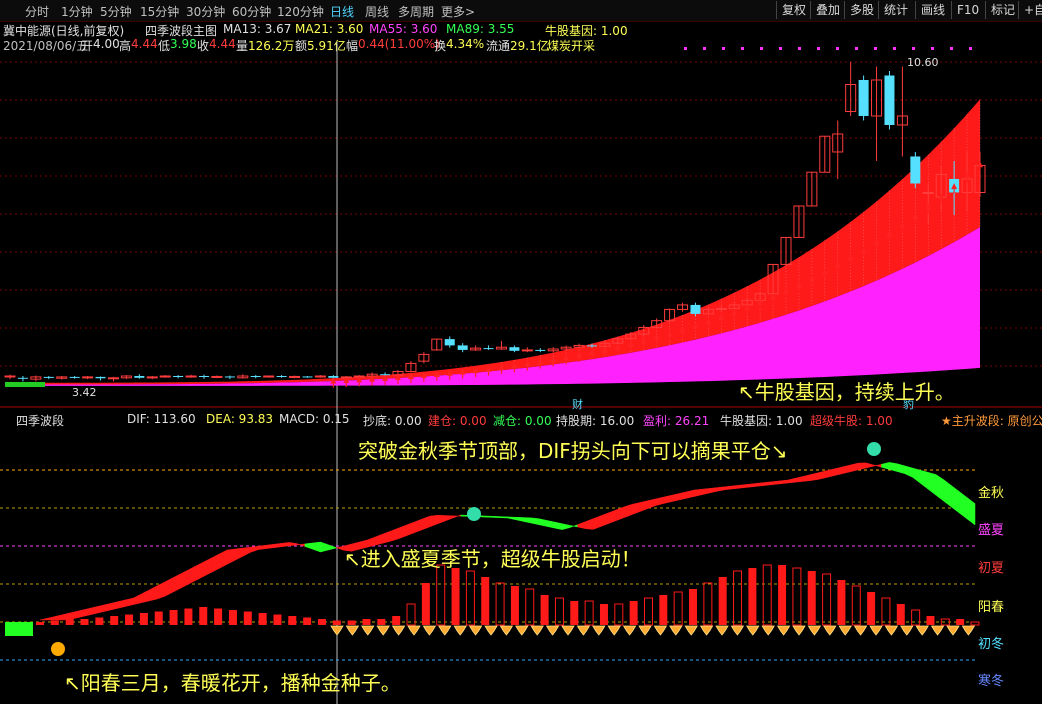 This screenshot has height=704, width=1042. I want to click on jiancang2-value: 减仓: 0.00, so click(522, 421).